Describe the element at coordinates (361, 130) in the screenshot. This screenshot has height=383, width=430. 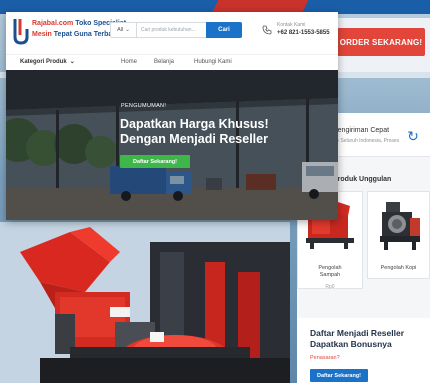
I see `shipping-title: Pengiriman Cepat` at that location.